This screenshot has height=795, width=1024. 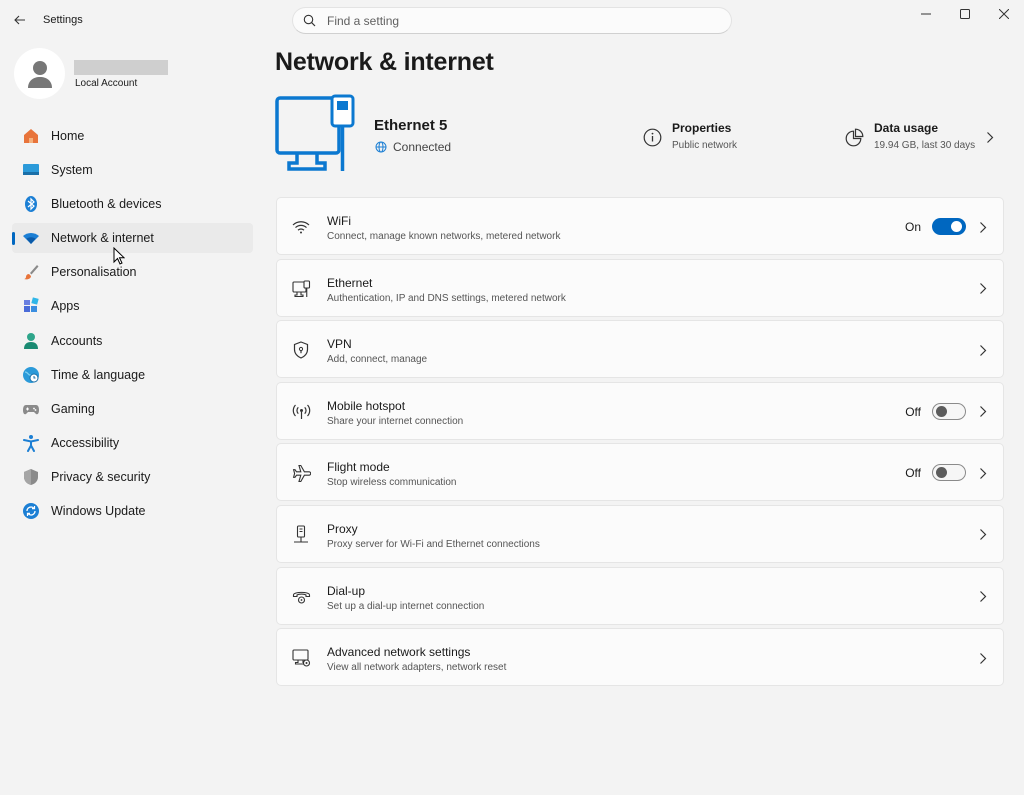 I want to click on card-description: Set up a dial-up internet connection, so click(x=406, y=606).